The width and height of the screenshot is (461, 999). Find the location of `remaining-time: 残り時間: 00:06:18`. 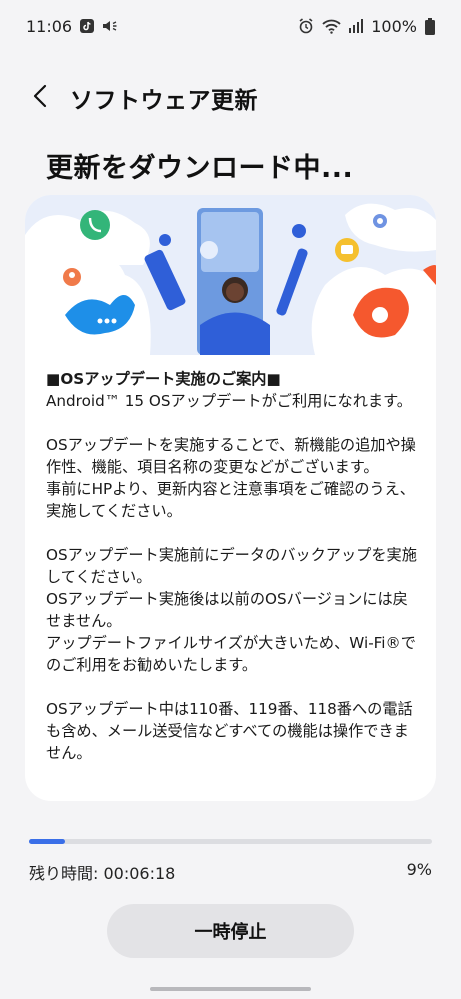

remaining-time: 残り時間: 00:06:18 is located at coordinates (102, 873).